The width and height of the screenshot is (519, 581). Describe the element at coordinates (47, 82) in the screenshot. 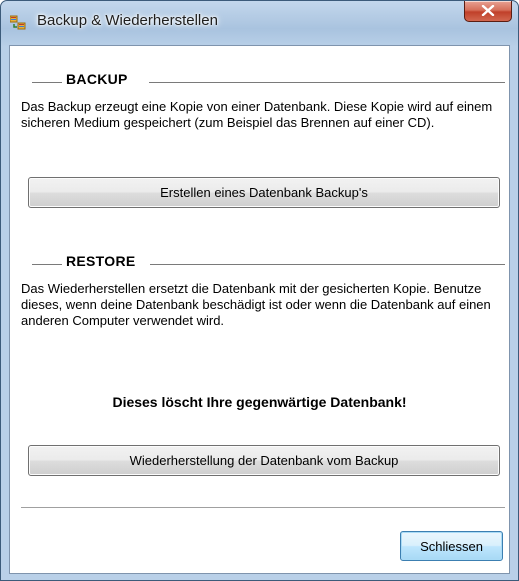

I see `backup-heading-line-left` at that location.